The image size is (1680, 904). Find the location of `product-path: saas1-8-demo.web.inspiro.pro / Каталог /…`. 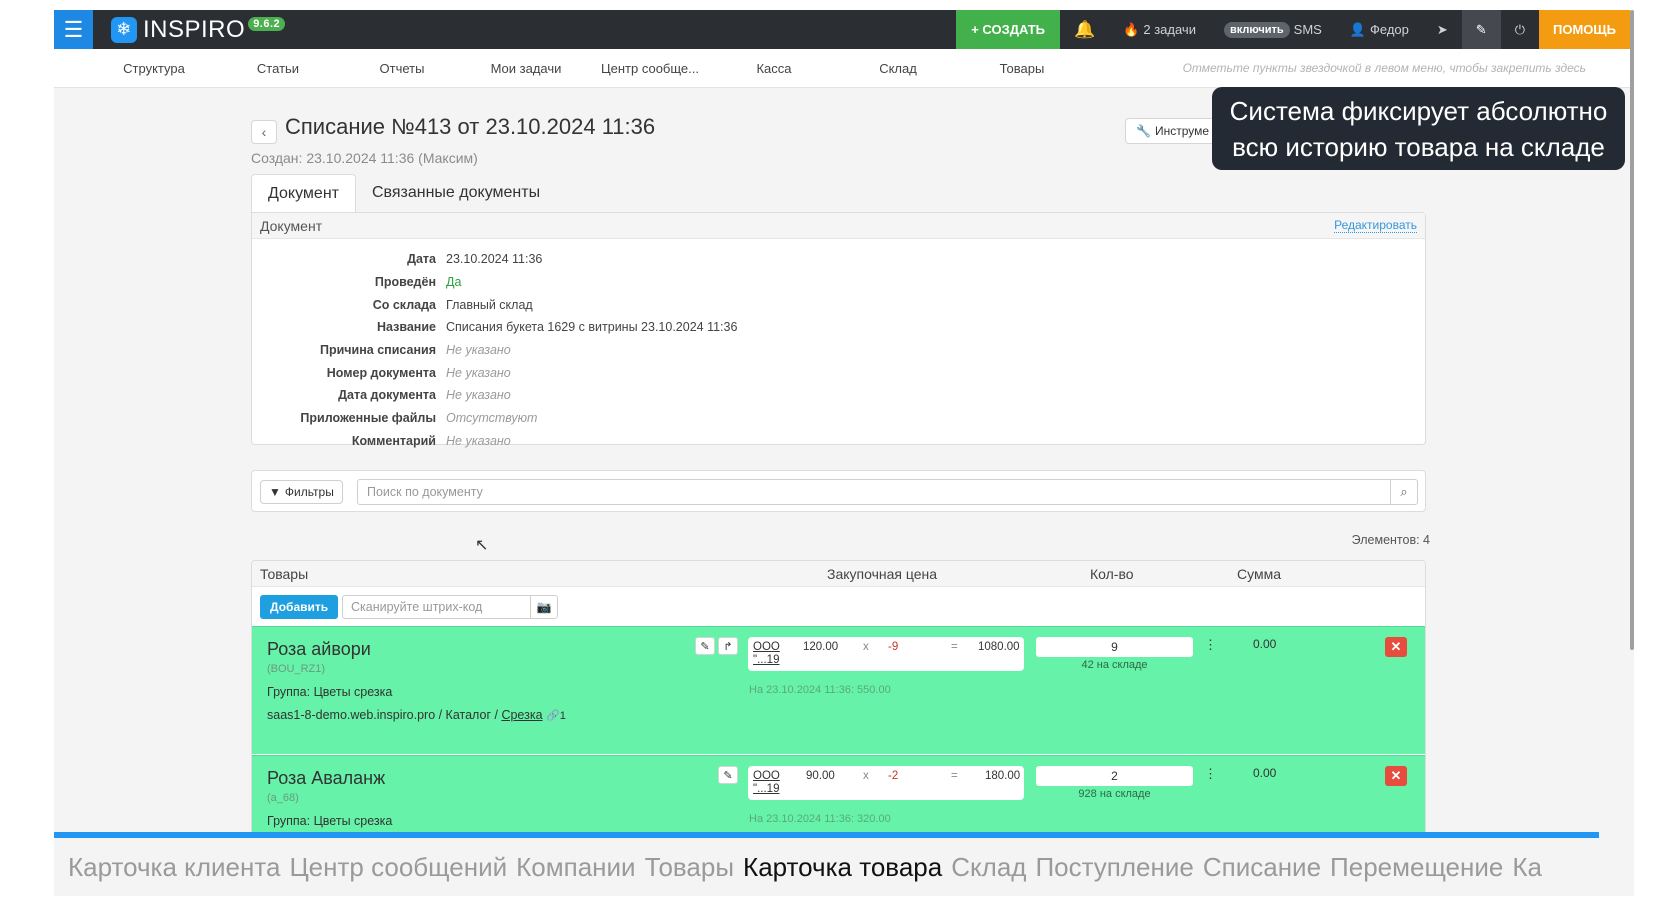

product-path: saas1-8-demo.web.inspiro.pro / Каталог /… is located at coordinates (416, 715).